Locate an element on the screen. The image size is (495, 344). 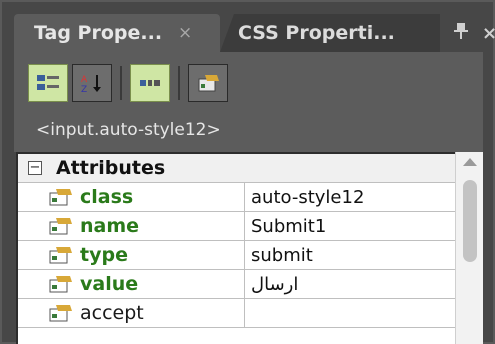
attribute-name-cell: value is located at coordinates (146, 284).